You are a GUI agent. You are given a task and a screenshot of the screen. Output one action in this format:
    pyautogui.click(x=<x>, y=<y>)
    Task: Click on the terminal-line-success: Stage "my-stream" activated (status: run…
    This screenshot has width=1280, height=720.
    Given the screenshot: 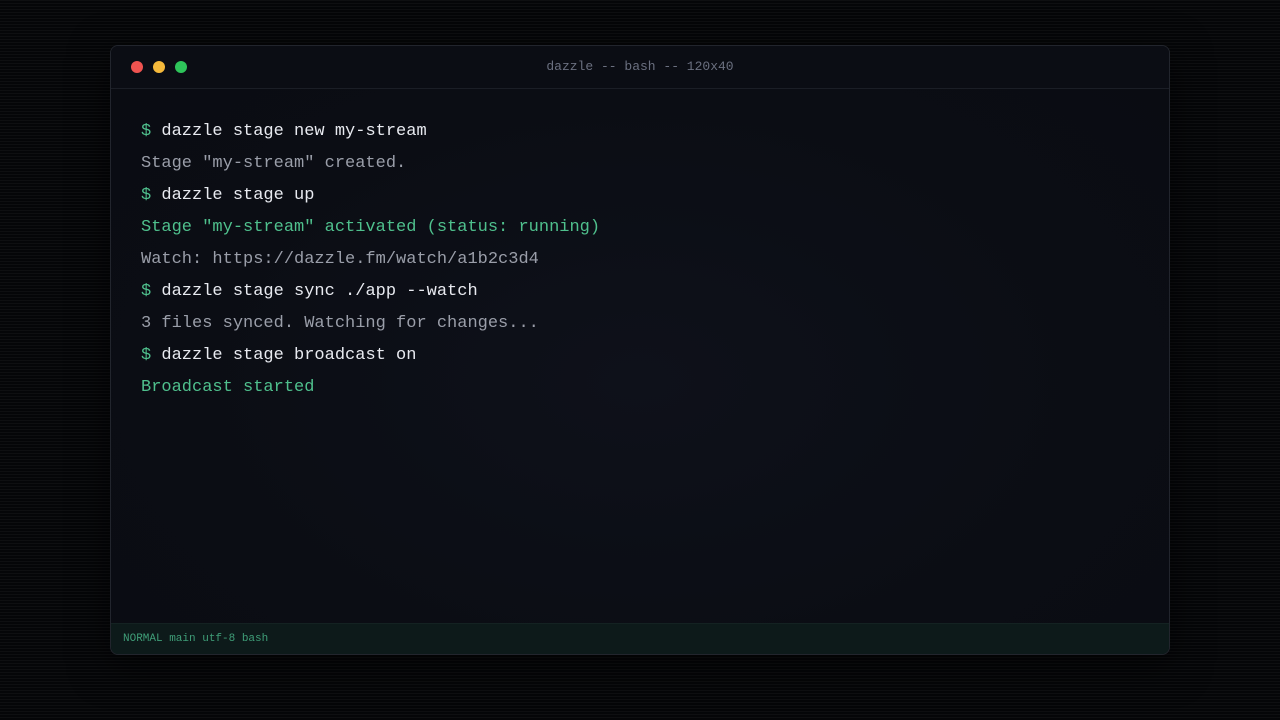 What is the action you would take?
    pyautogui.click(x=371, y=227)
    